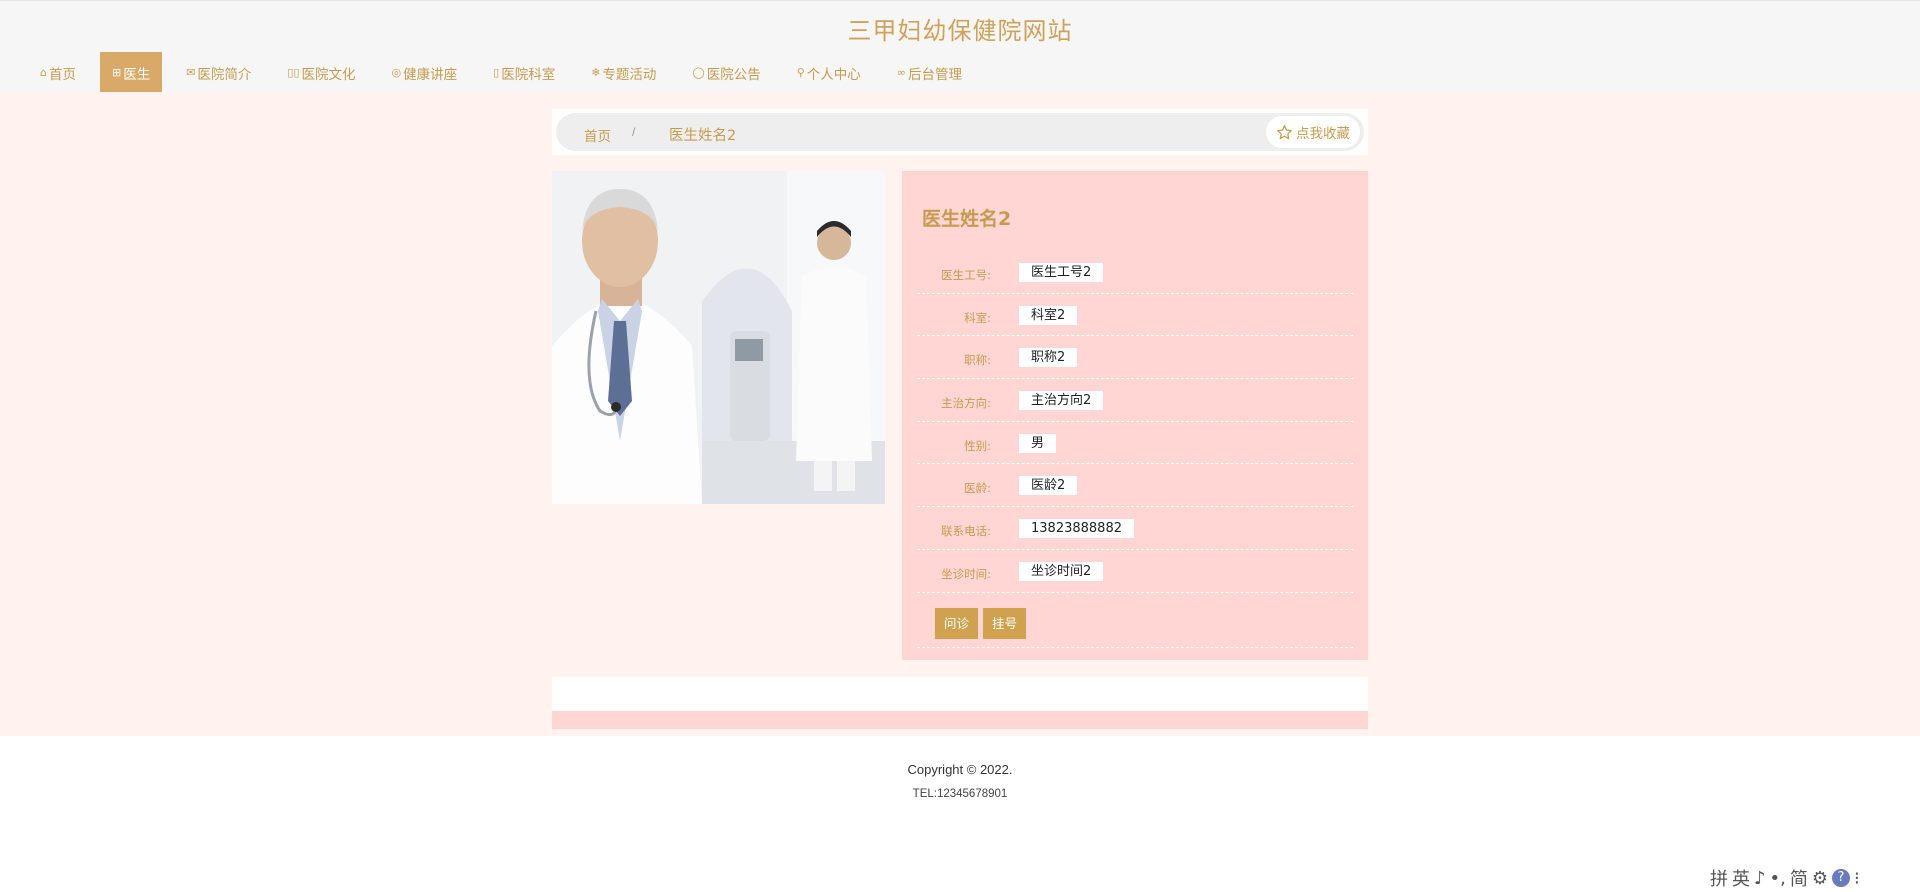 This screenshot has width=1920, height=892. What do you see at coordinates (833, 74) in the screenshot?
I see `nav-label: 个人中心` at bounding box center [833, 74].